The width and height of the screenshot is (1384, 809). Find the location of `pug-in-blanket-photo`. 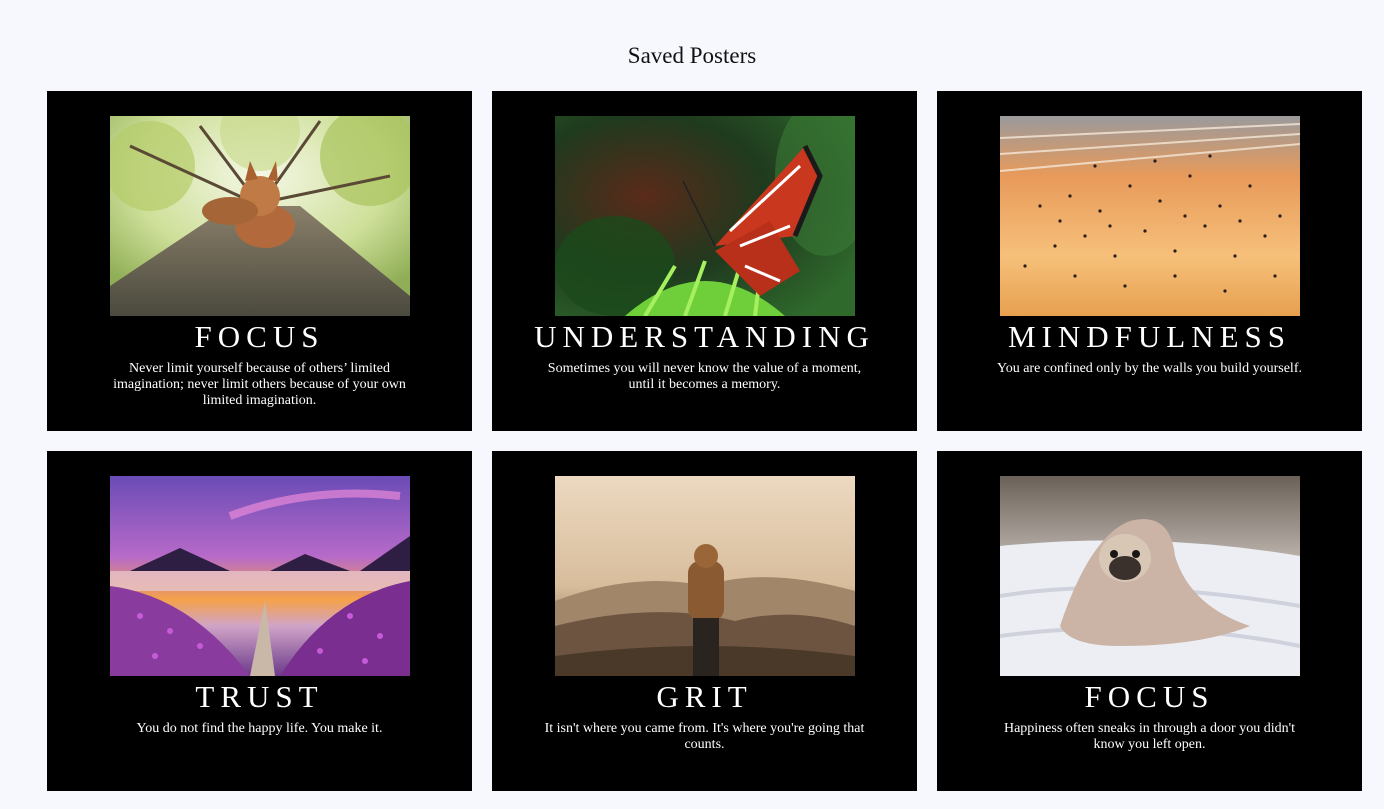

pug-in-blanket-photo is located at coordinates (1150, 576).